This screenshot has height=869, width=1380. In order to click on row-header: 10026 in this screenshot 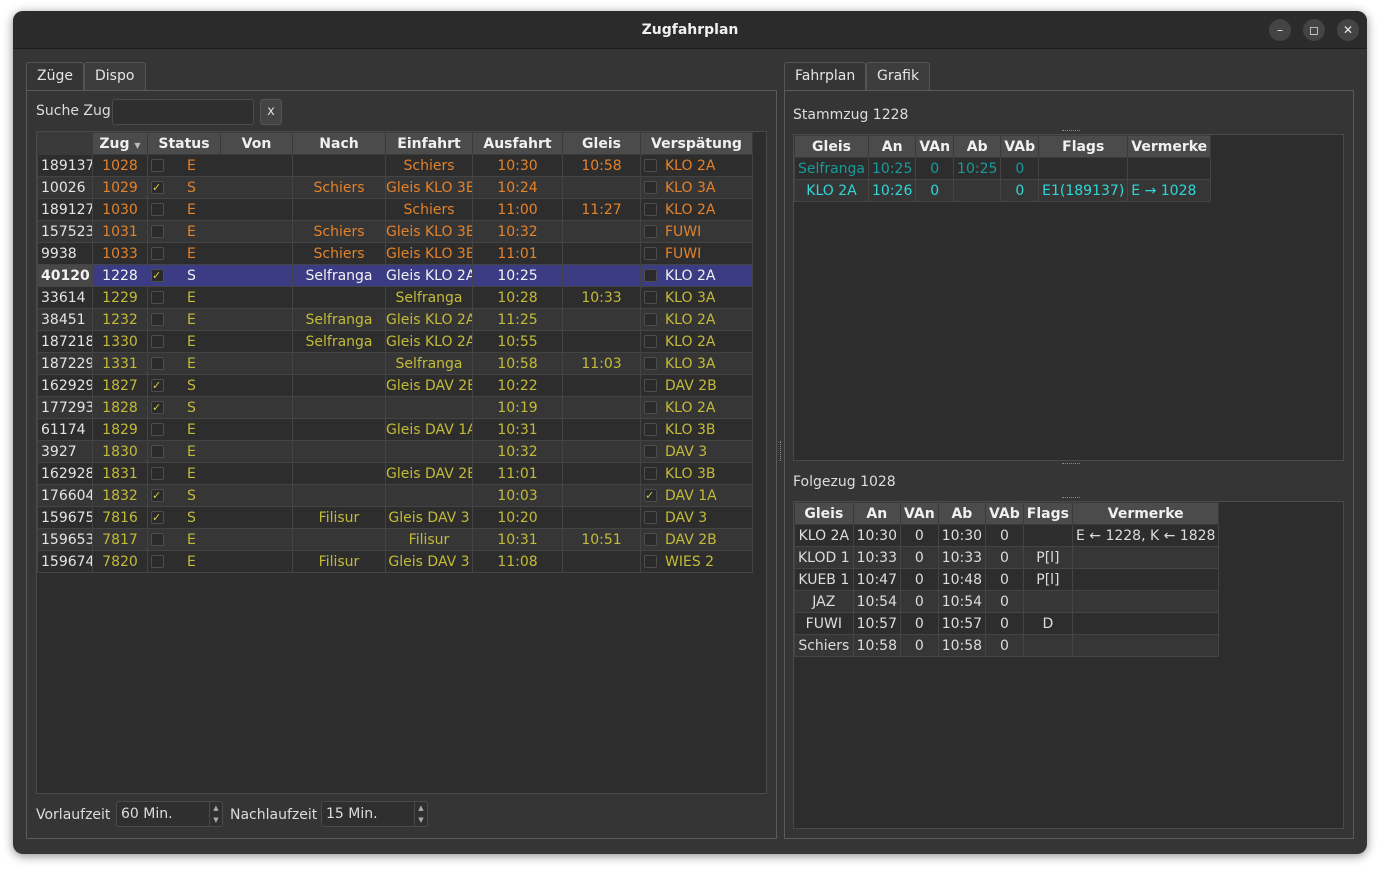, I will do `click(65, 187)`.